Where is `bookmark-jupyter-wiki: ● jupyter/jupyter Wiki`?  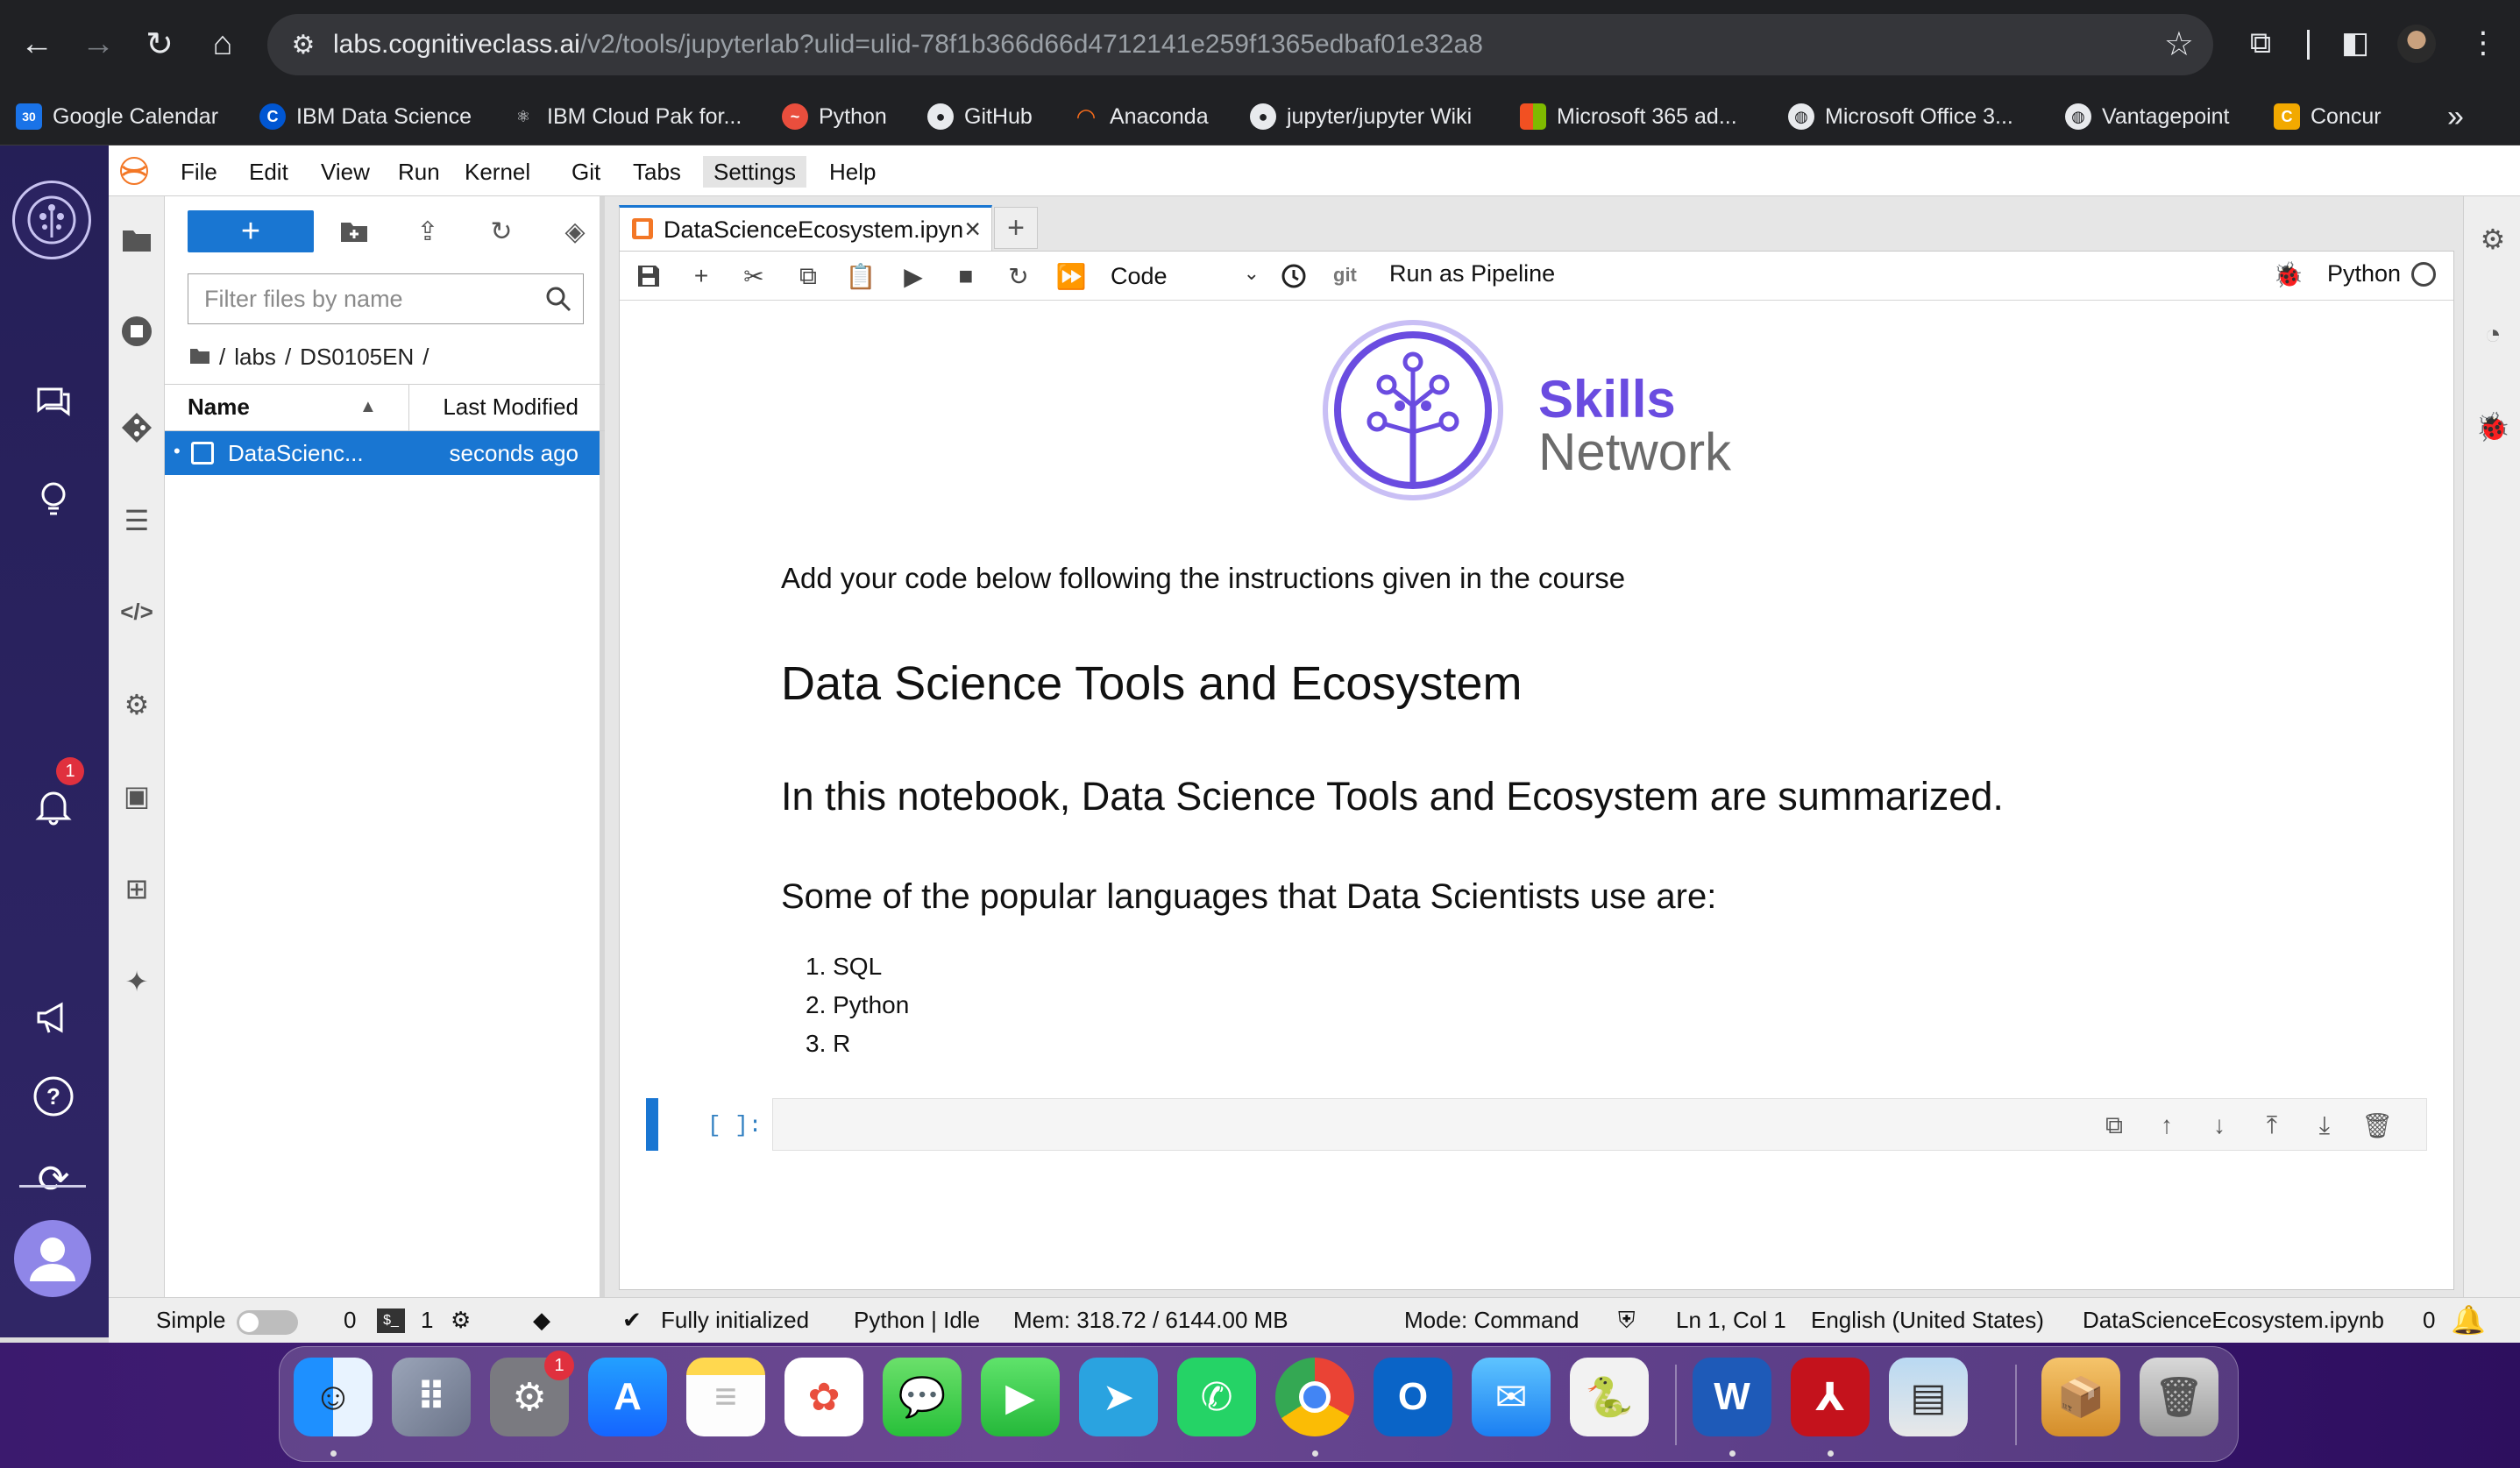 bookmark-jupyter-wiki: ● jupyter/jupyter Wiki is located at coordinates (1361, 116).